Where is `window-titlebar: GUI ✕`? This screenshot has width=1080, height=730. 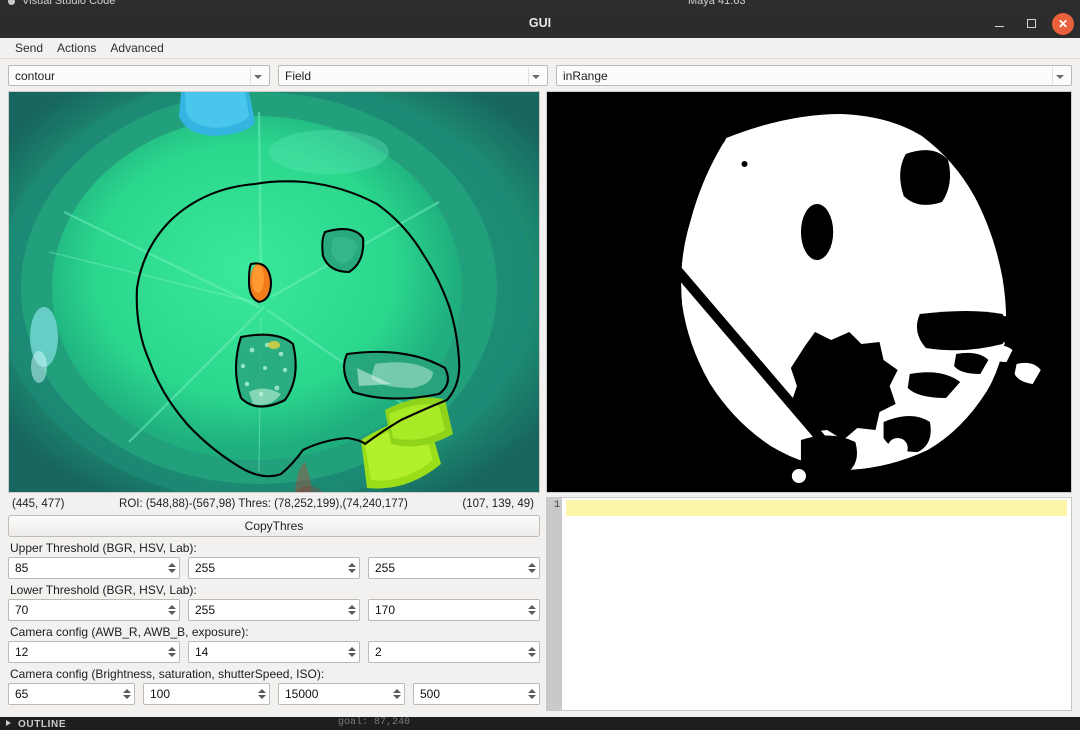
window-titlebar: GUI ✕ is located at coordinates (540, 23).